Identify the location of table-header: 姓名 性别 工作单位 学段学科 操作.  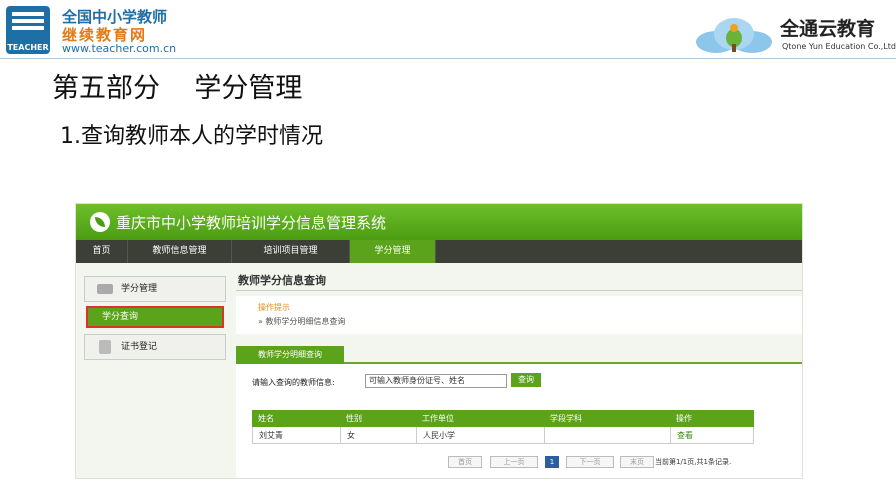
(503, 418).